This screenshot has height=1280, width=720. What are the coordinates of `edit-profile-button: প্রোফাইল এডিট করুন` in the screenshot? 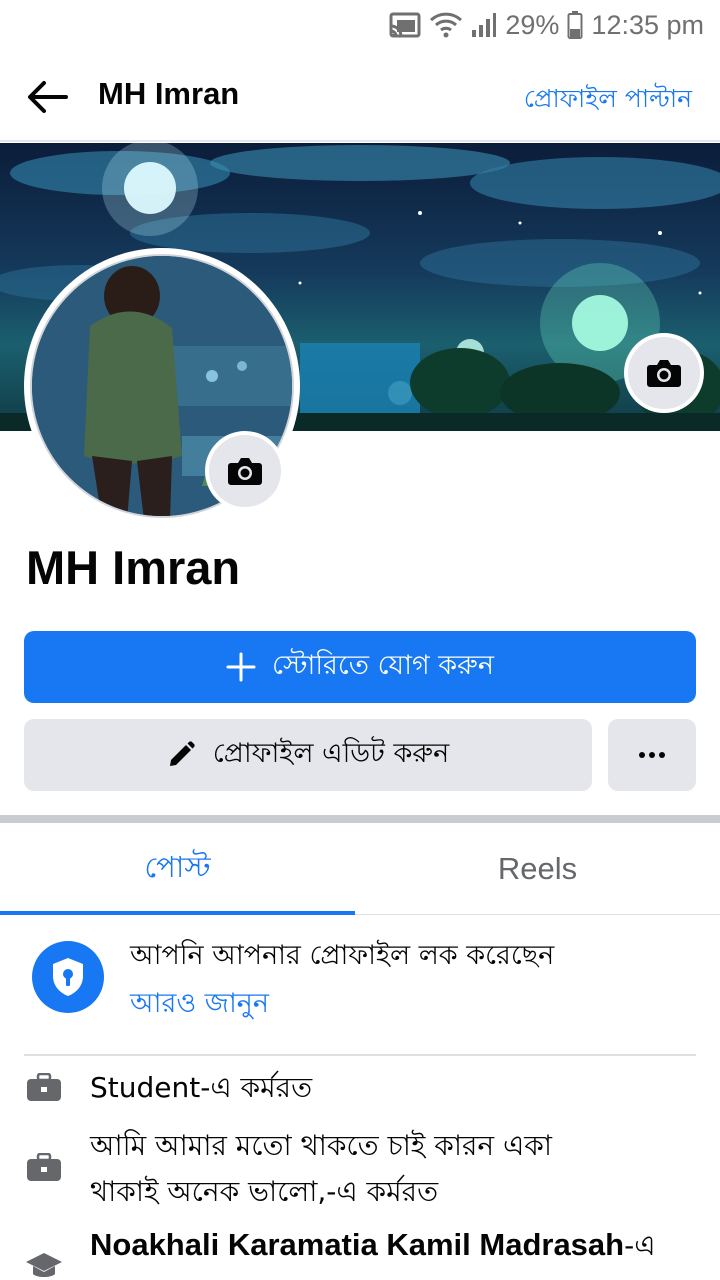 It's located at (308, 755).